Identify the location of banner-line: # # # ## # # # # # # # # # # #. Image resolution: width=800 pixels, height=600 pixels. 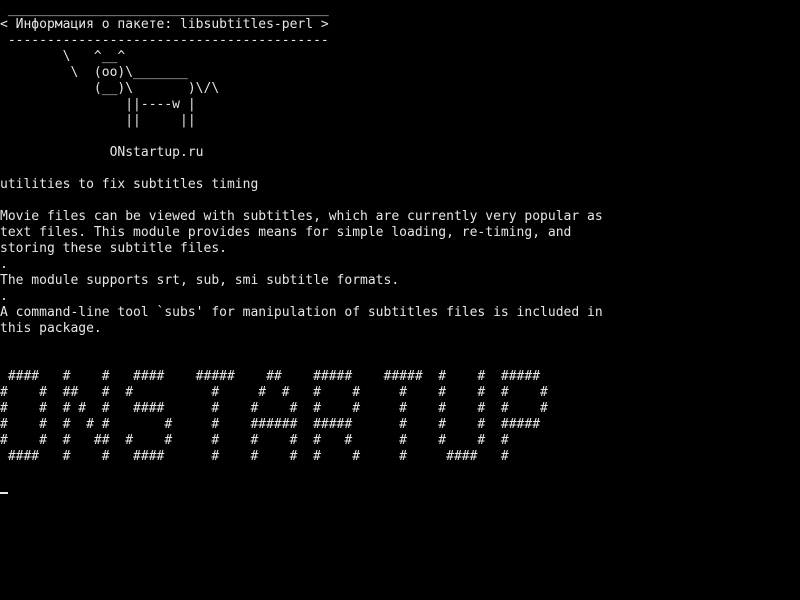
(254, 440).